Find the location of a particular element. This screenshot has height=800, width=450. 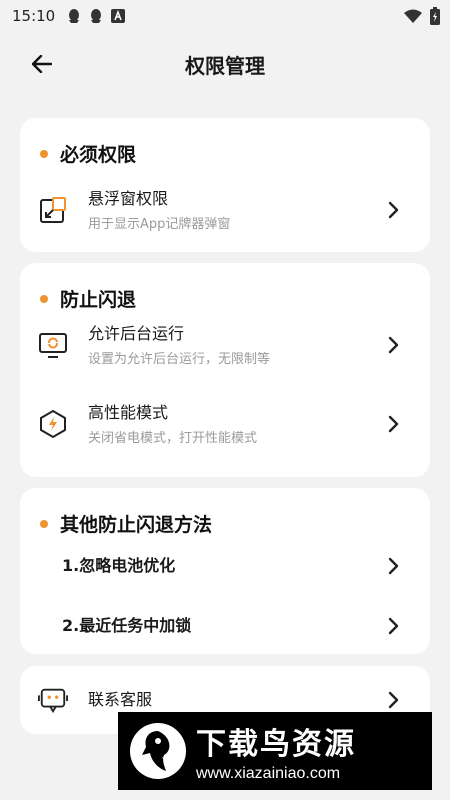

section-title: 防止闪退 is located at coordinates (88, 298).